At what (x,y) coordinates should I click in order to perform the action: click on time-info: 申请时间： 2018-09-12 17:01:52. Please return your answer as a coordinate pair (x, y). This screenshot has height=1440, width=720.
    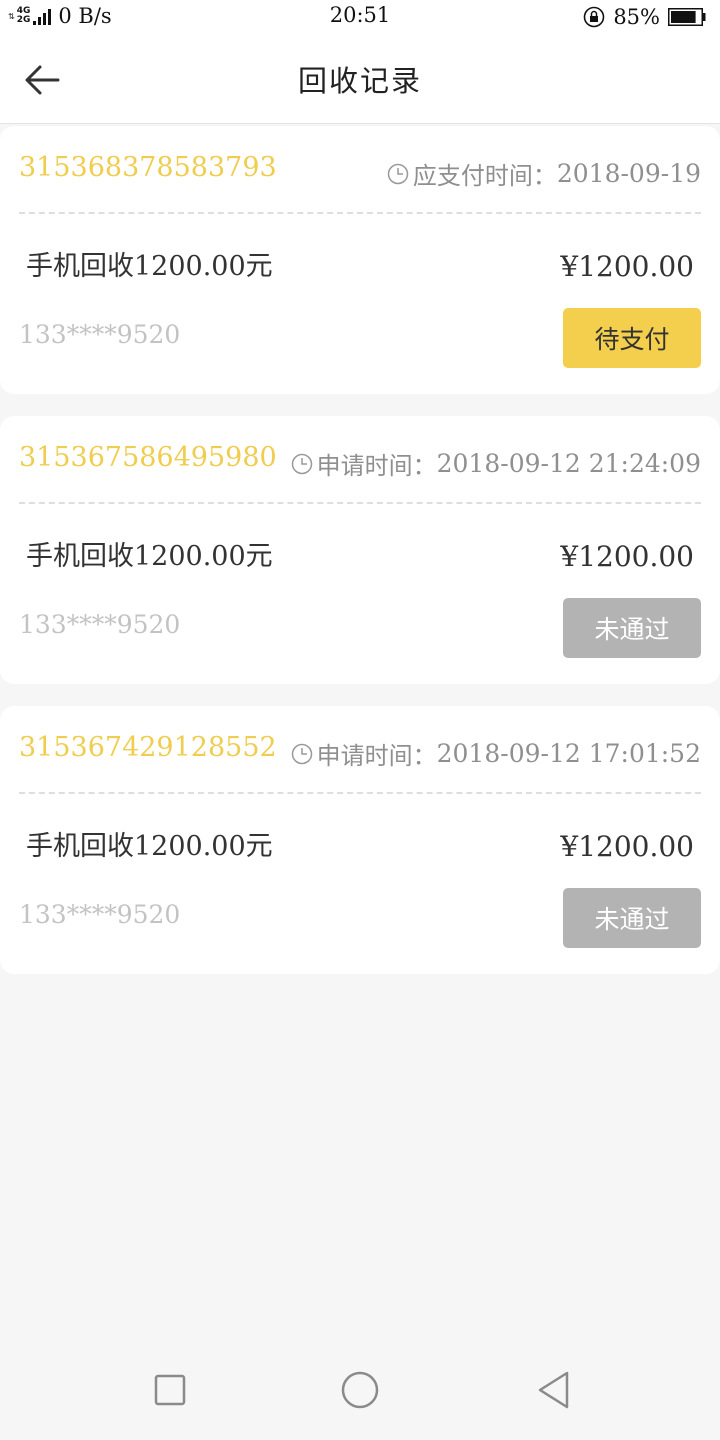
    Looking at the image, I should click on (496, 753).